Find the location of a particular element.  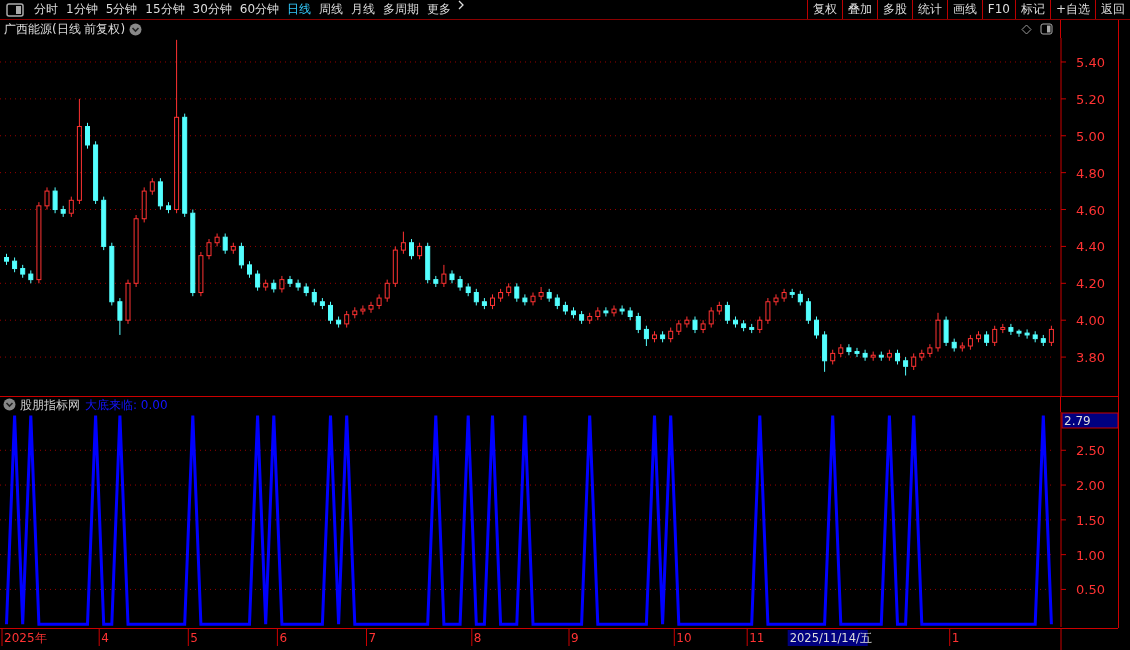

toolbar-button: +自选 is located at coordinates (1072, 9).